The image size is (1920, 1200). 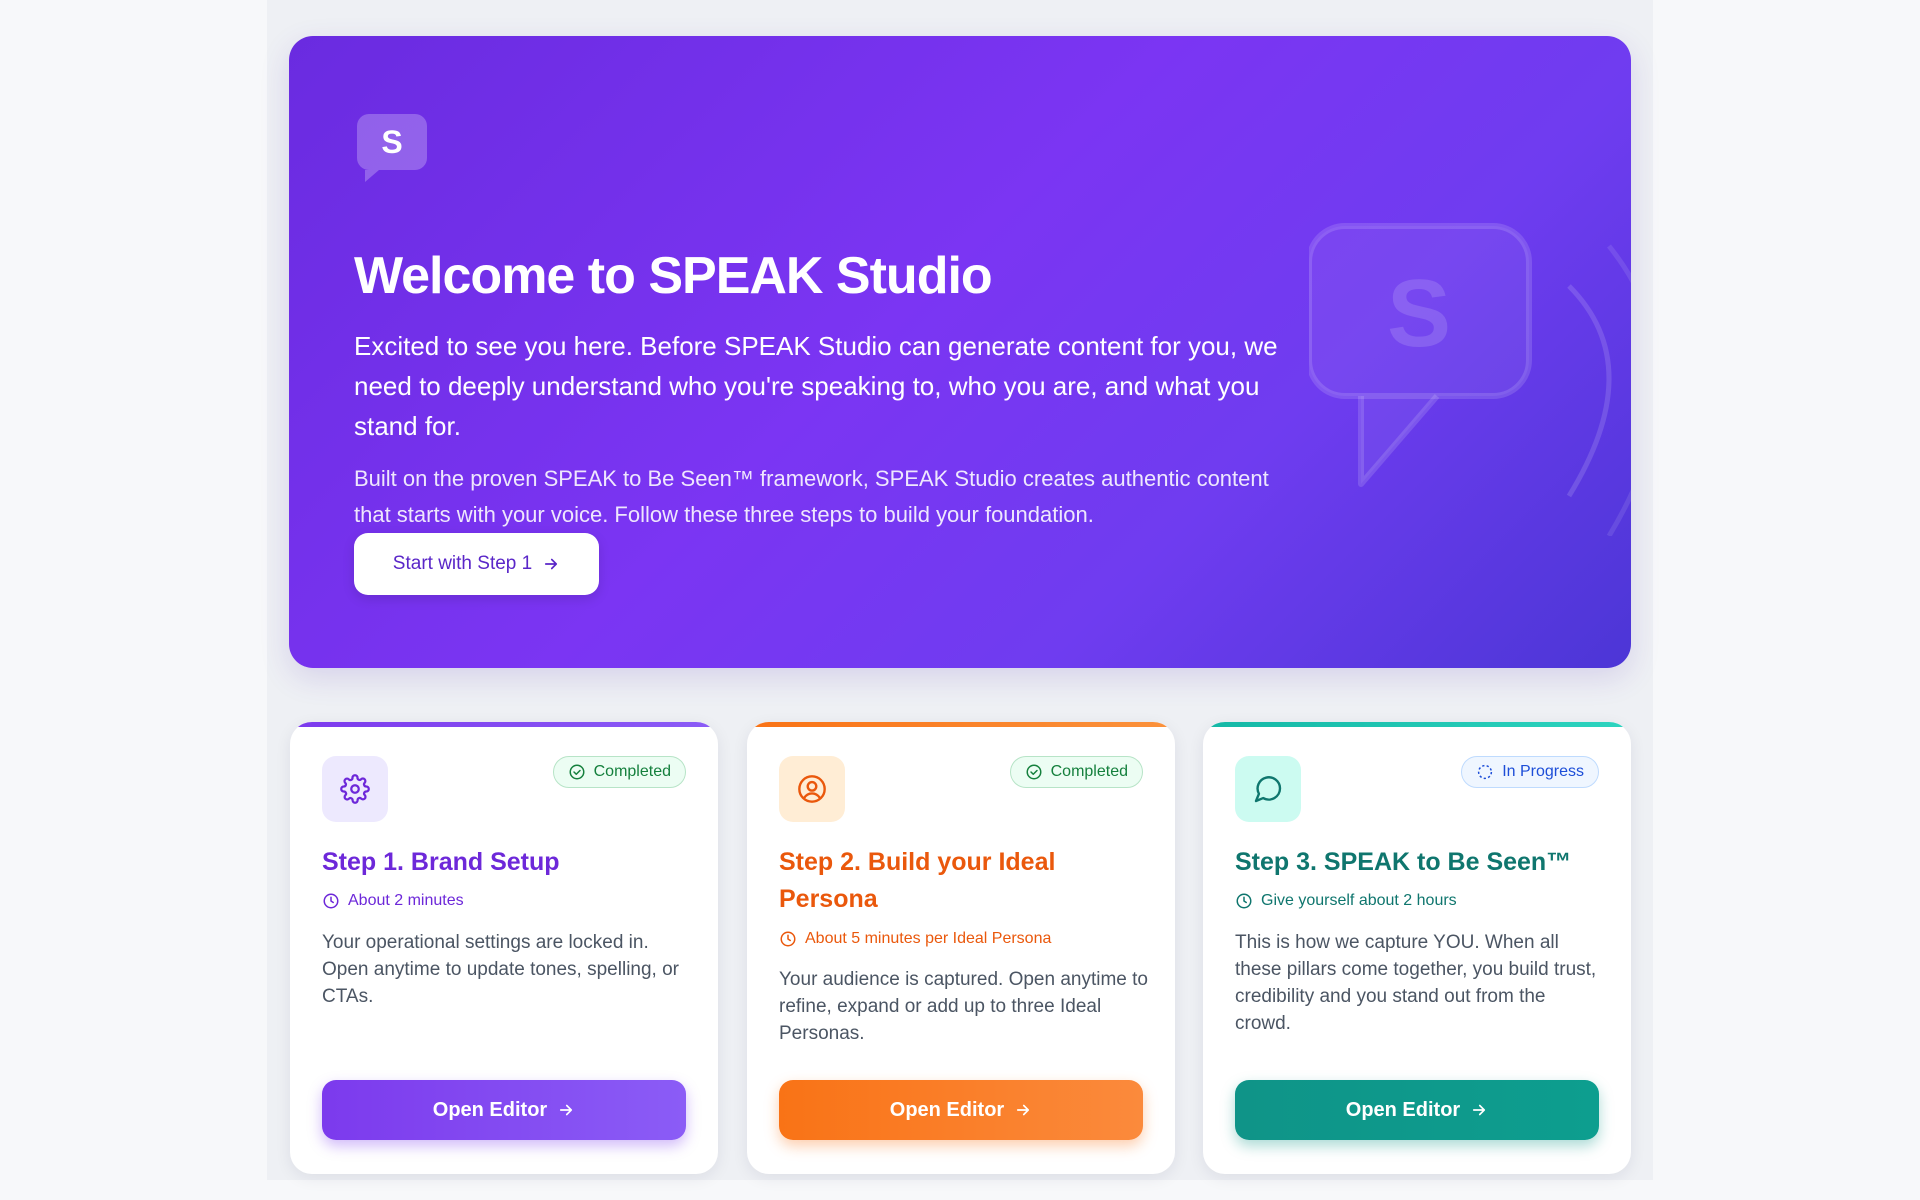 I want to click on time-text: About 5 minutes per Ideal Persona, so click(x=928, y=938).